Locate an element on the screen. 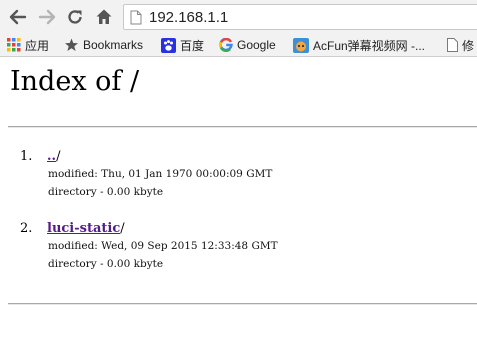 The height and width of the screenshot is (364, 477). google-g-icon is located at coordinates (226, 45).